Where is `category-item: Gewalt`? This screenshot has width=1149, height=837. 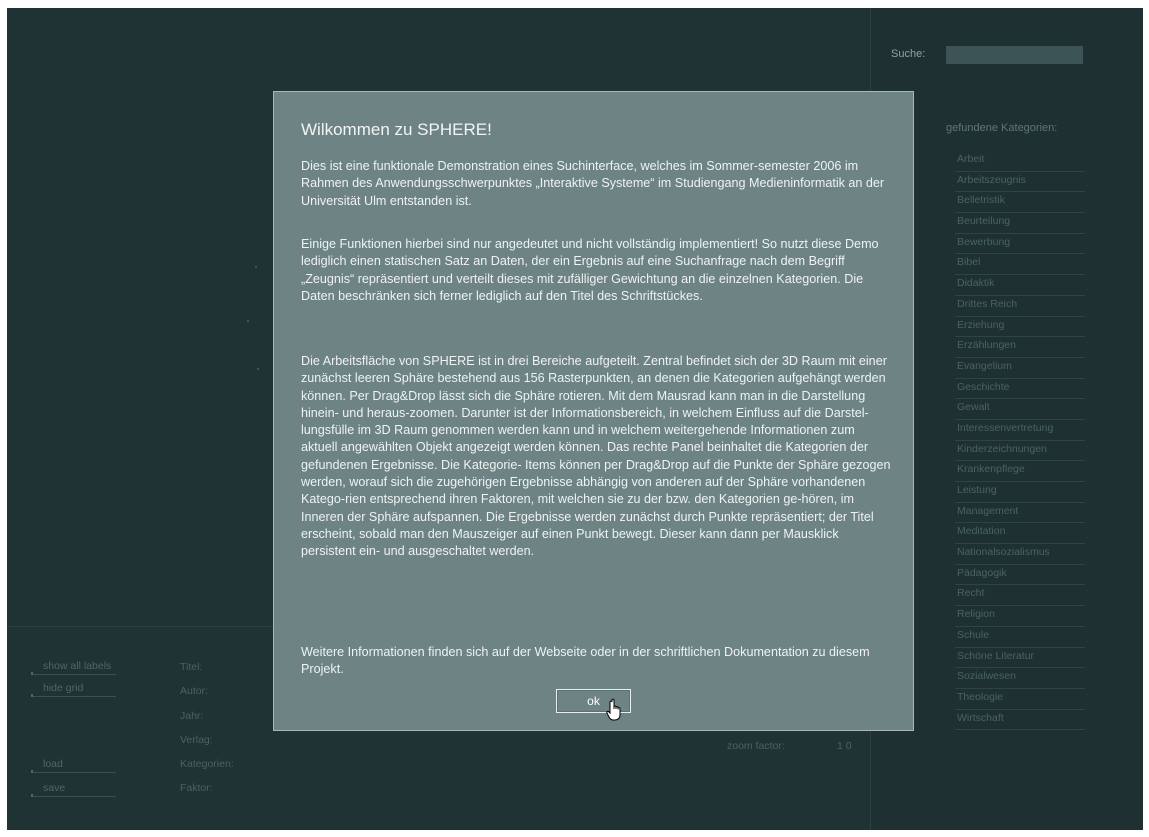
category-item: Gewalt is located at coordinates (1020, 409).